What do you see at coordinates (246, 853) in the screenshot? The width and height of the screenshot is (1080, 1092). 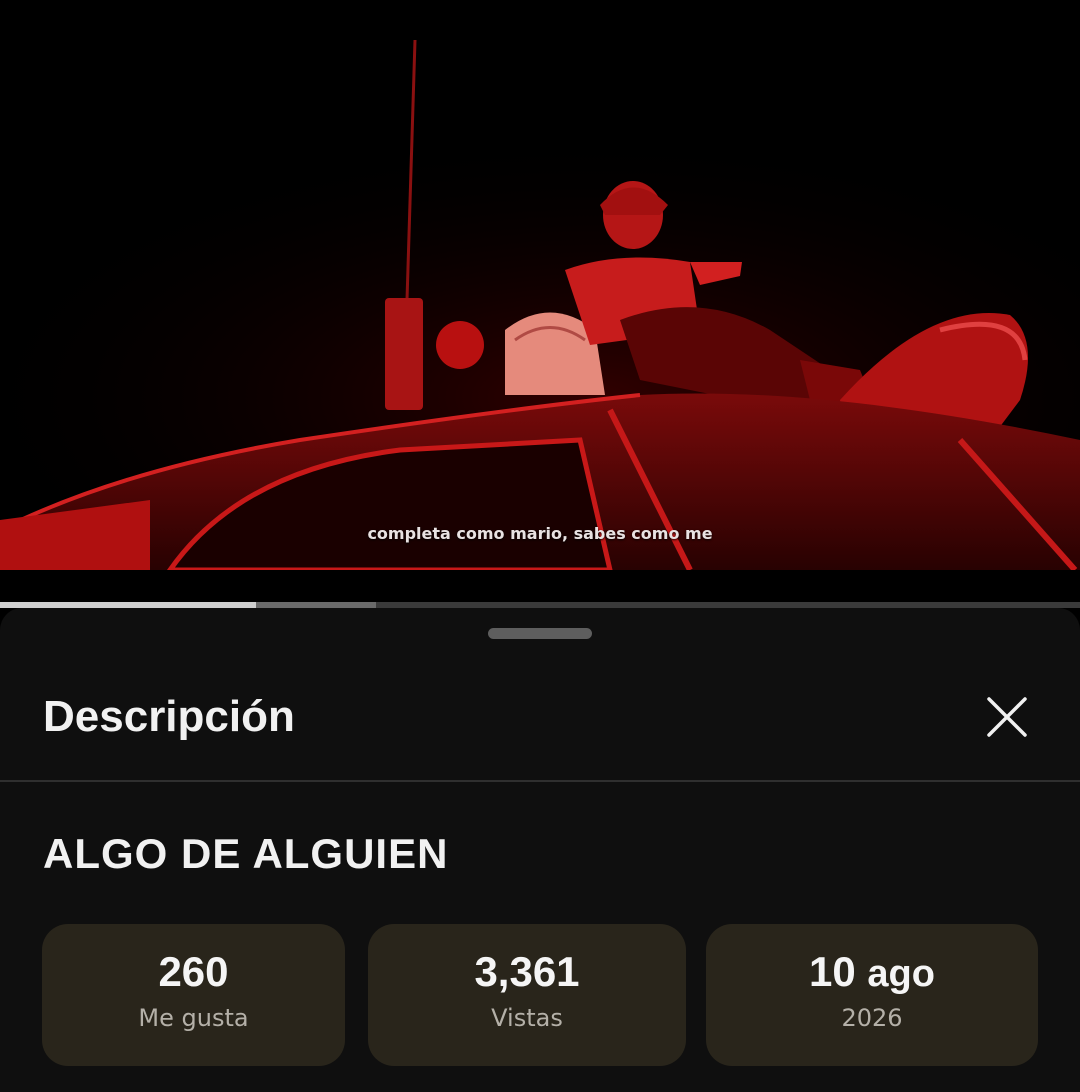 I see `video-title: ALGO DE ALGUIEN` at bounding box center [246, 853].